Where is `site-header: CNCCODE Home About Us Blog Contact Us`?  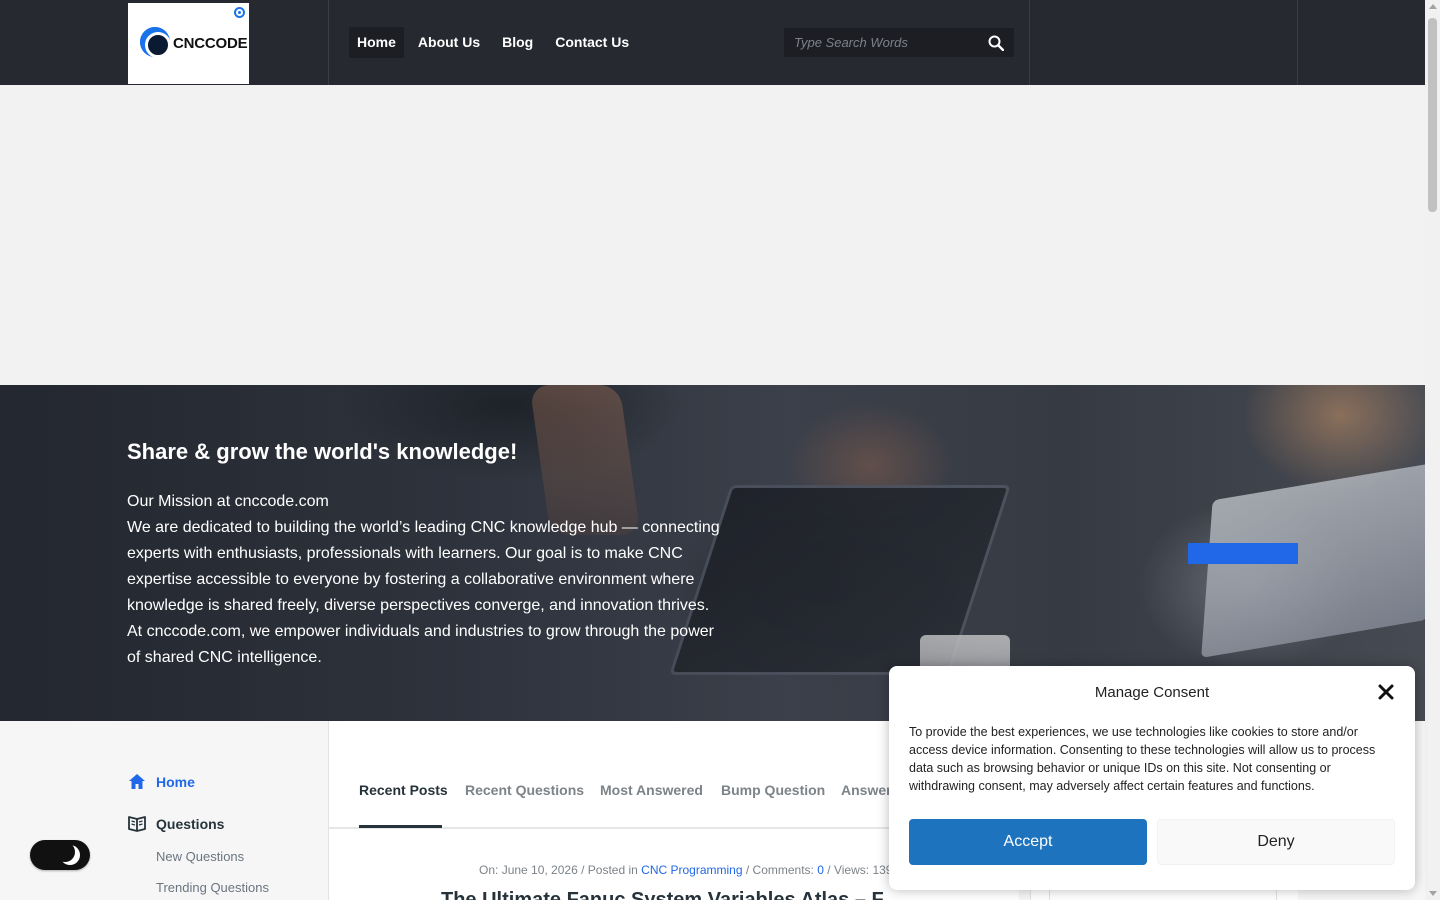 site-header: CNCCODE Home About Us Blog Contact Us is located at coordinates (712, 42).